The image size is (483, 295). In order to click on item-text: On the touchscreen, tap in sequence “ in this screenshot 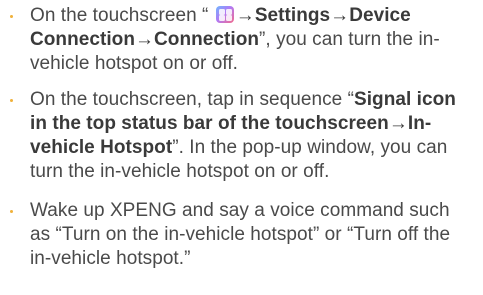, I will do `click(192, 99)`.